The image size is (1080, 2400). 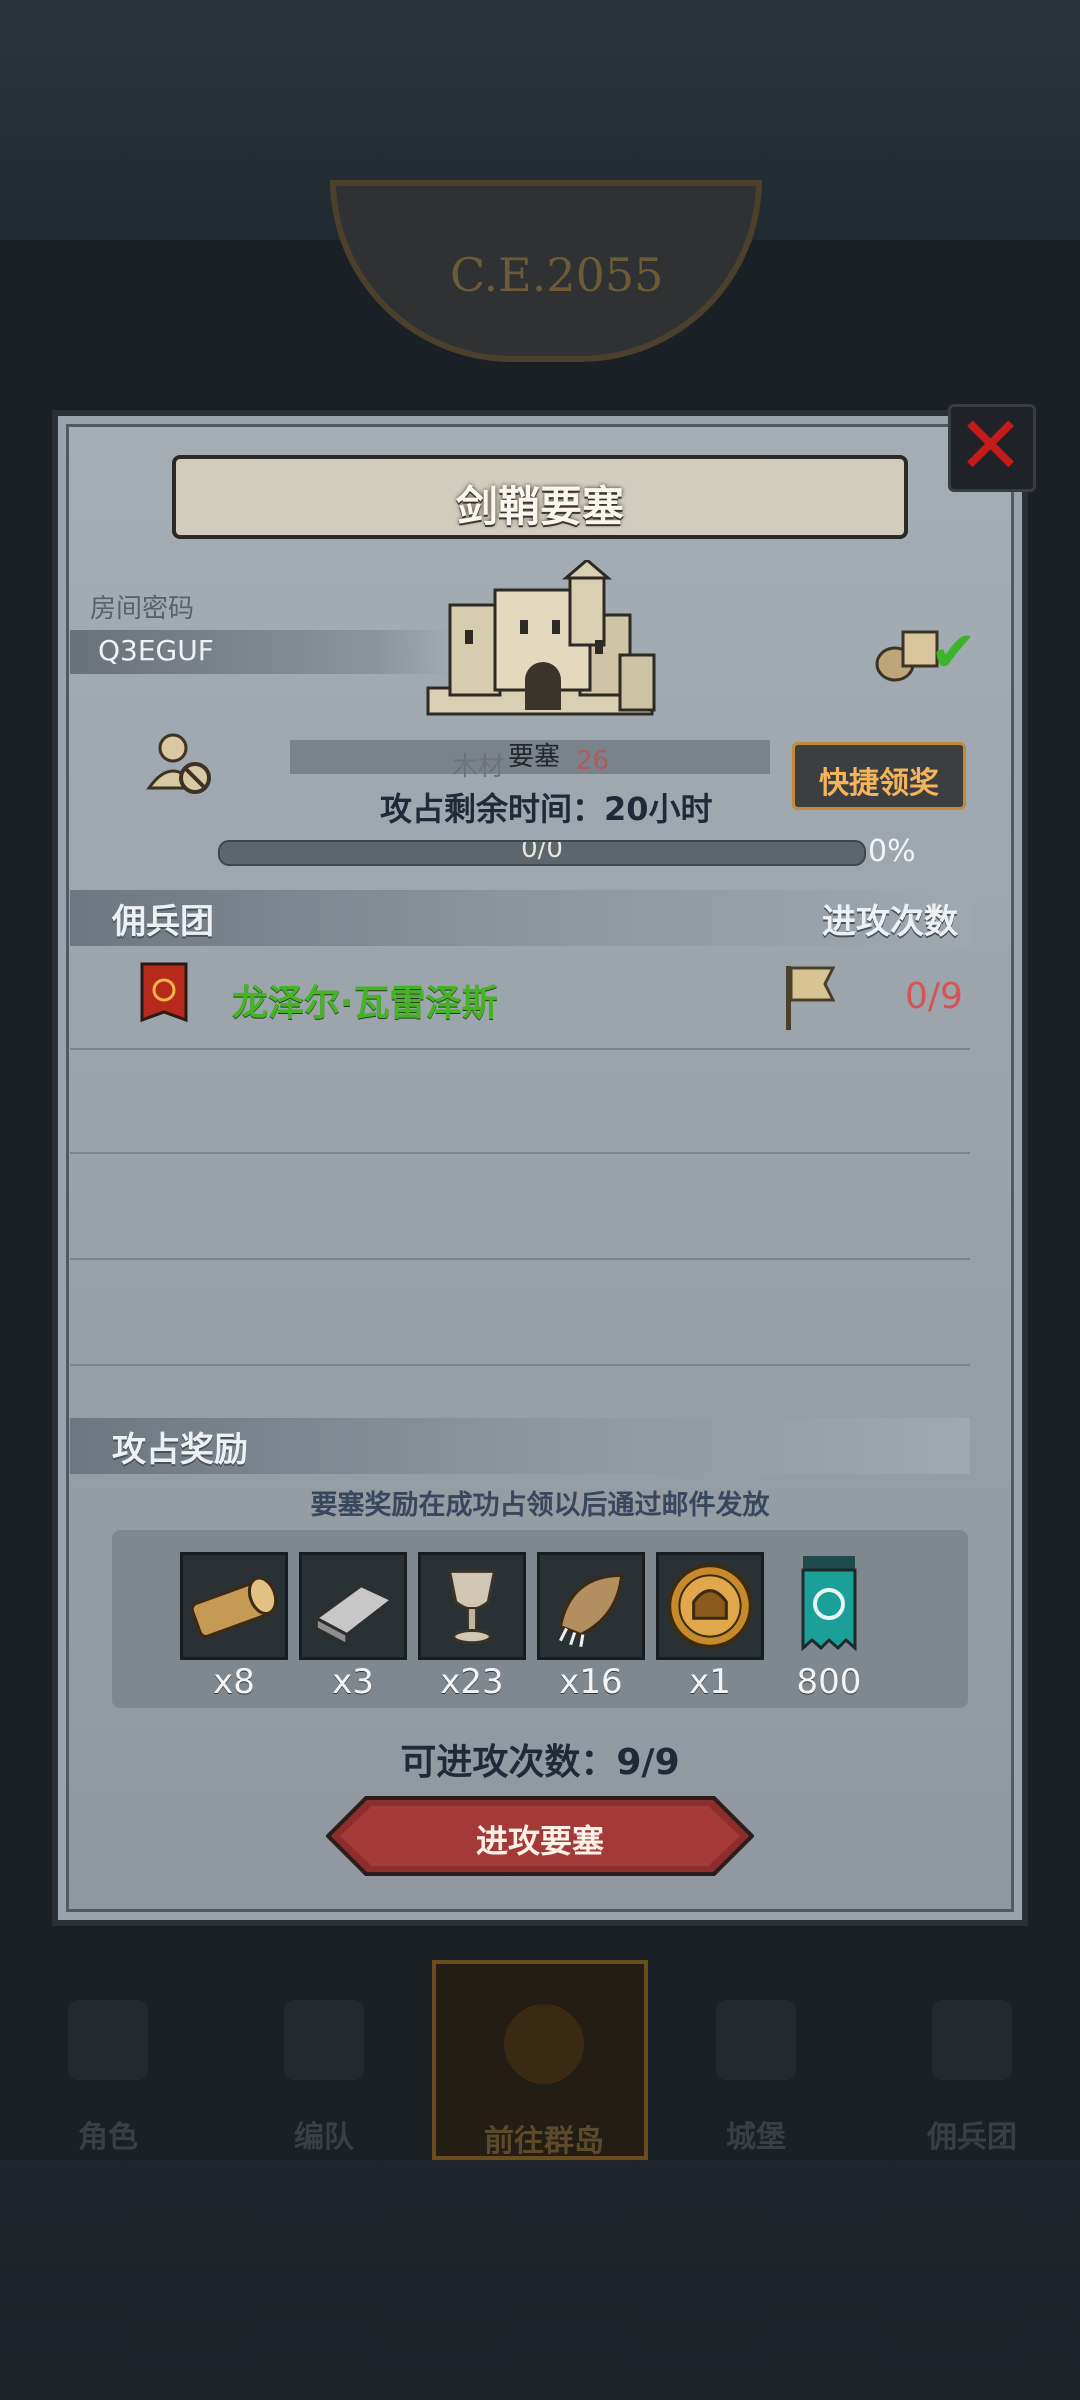 I want to click on wood-value: 26, so click(x=593, y=761).